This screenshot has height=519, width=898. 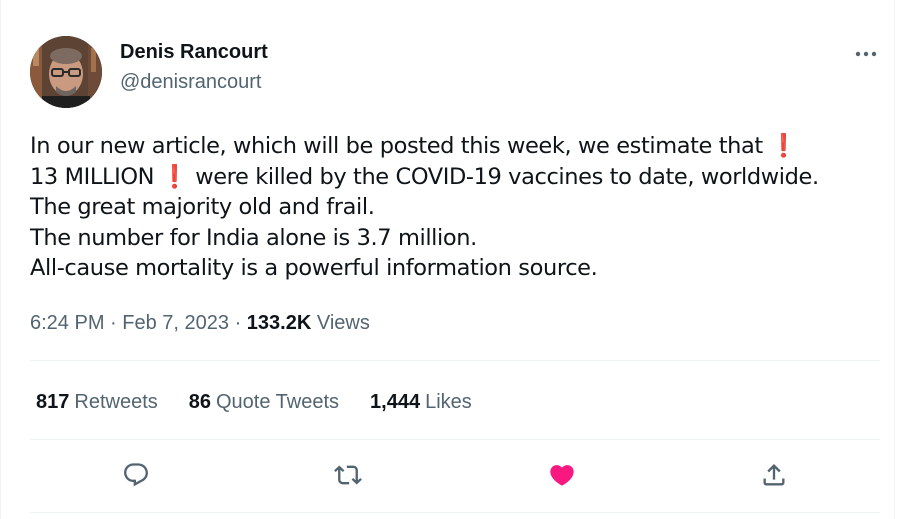 I want to click on tweet-date: Feb 7, 2023, so click(x=175, y=323).